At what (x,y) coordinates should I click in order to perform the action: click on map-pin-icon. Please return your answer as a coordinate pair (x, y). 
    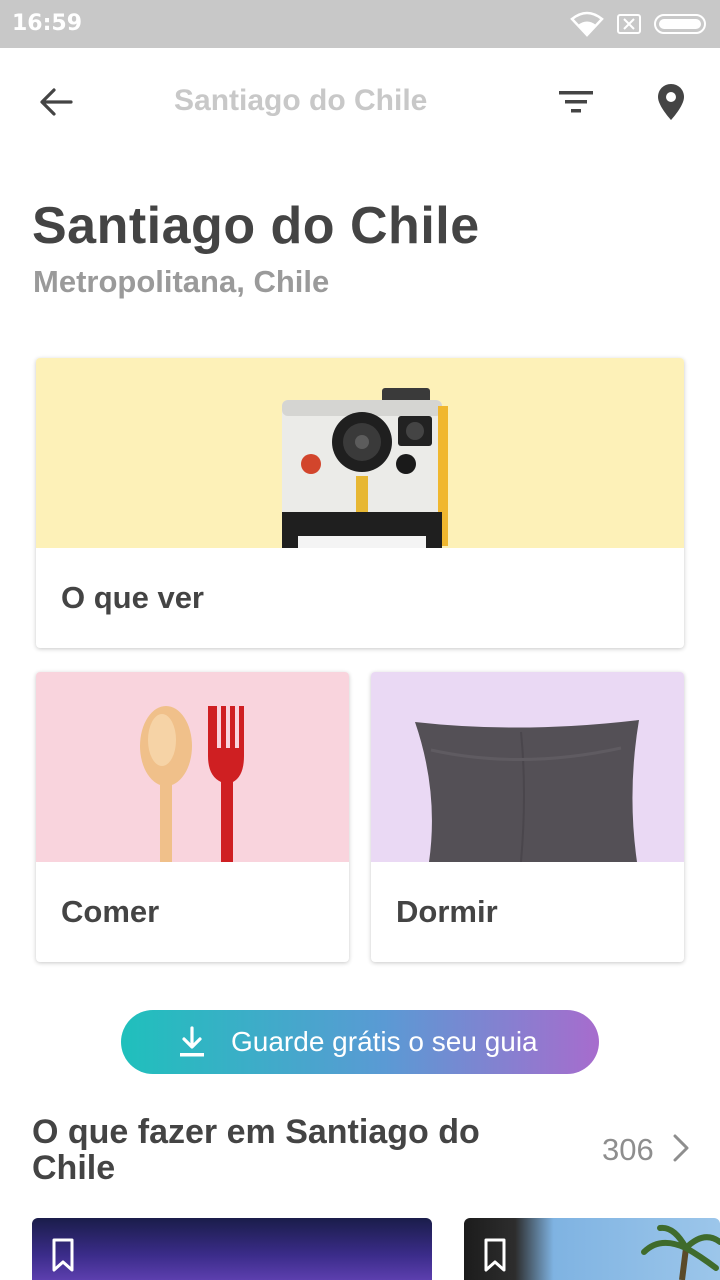
    Looking at the image, I should click on (671, 104).